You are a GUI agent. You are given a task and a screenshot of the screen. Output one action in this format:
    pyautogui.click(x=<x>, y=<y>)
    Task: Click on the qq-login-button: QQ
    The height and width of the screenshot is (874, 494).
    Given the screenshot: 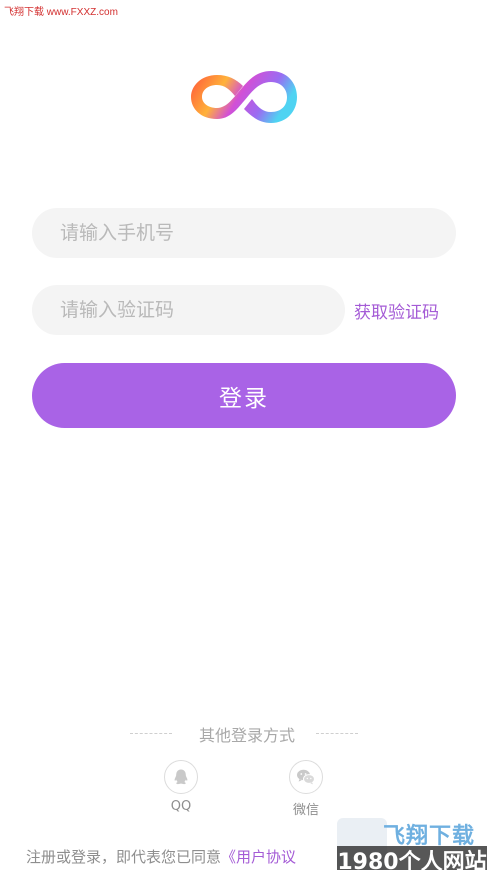 What is the action you would take?
    pyautogui.click(x=181, y=787)
    